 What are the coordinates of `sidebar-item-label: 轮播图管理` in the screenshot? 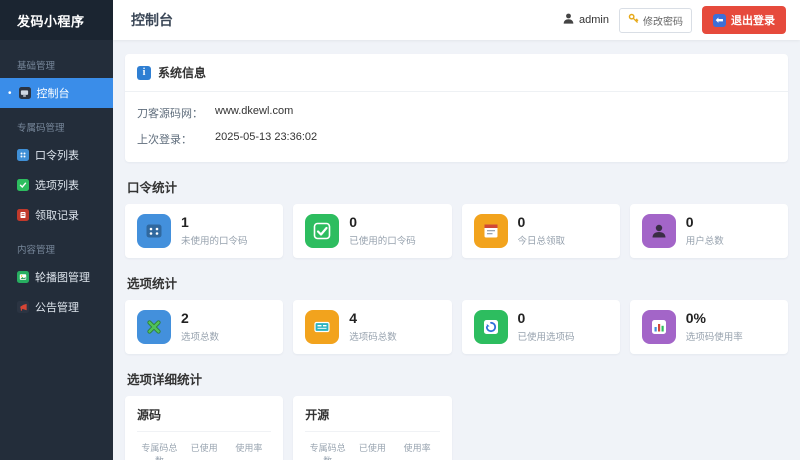 It's located at (62, 278).